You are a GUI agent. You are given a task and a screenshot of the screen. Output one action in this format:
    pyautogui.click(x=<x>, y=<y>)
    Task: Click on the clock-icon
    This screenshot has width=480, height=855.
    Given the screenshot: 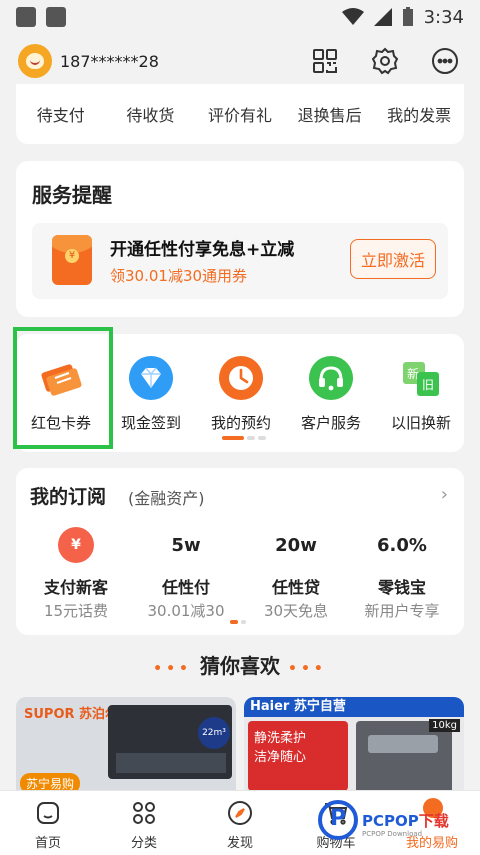 What is the action you would take?
    pyautogui.click(x=241, y=378)
    